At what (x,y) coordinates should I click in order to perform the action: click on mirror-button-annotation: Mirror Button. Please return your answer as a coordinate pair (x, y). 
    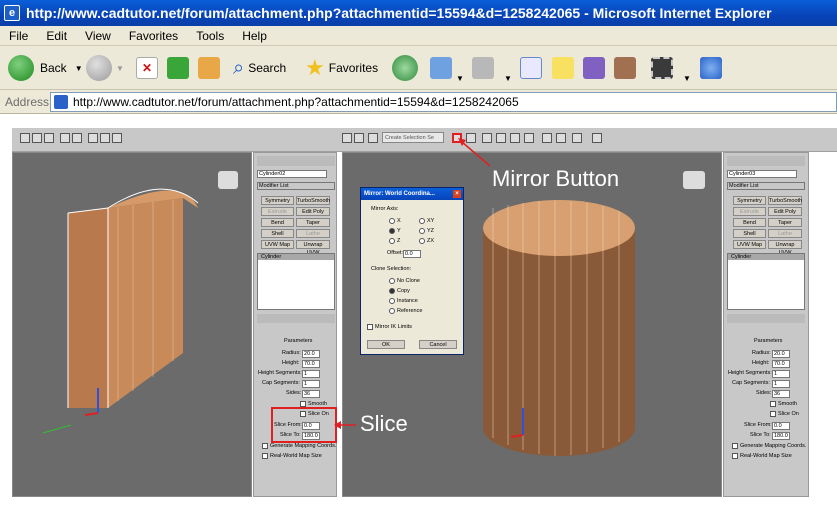
    Looking at the image, I should click on (556, 178).